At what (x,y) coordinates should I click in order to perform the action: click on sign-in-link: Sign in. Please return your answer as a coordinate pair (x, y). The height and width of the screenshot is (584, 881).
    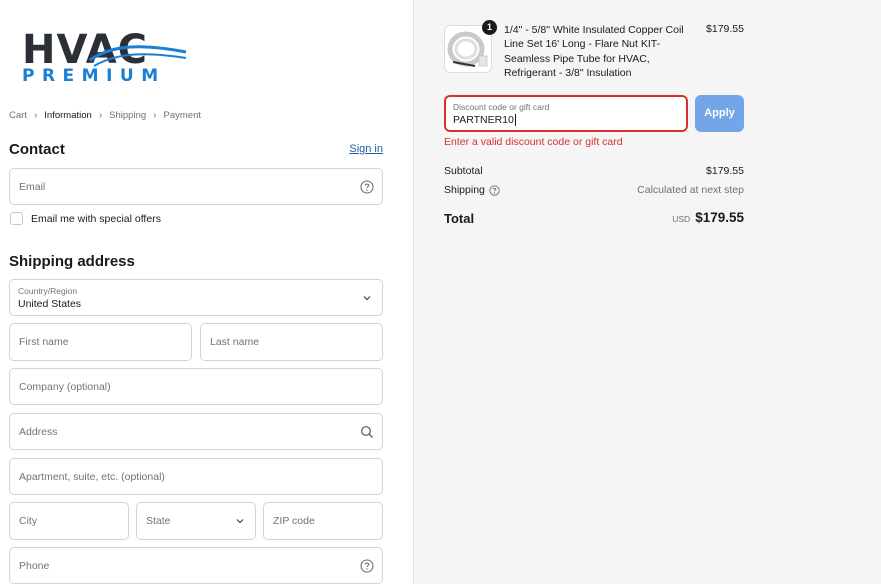
    Looking at the image, I should click on (366, 149).